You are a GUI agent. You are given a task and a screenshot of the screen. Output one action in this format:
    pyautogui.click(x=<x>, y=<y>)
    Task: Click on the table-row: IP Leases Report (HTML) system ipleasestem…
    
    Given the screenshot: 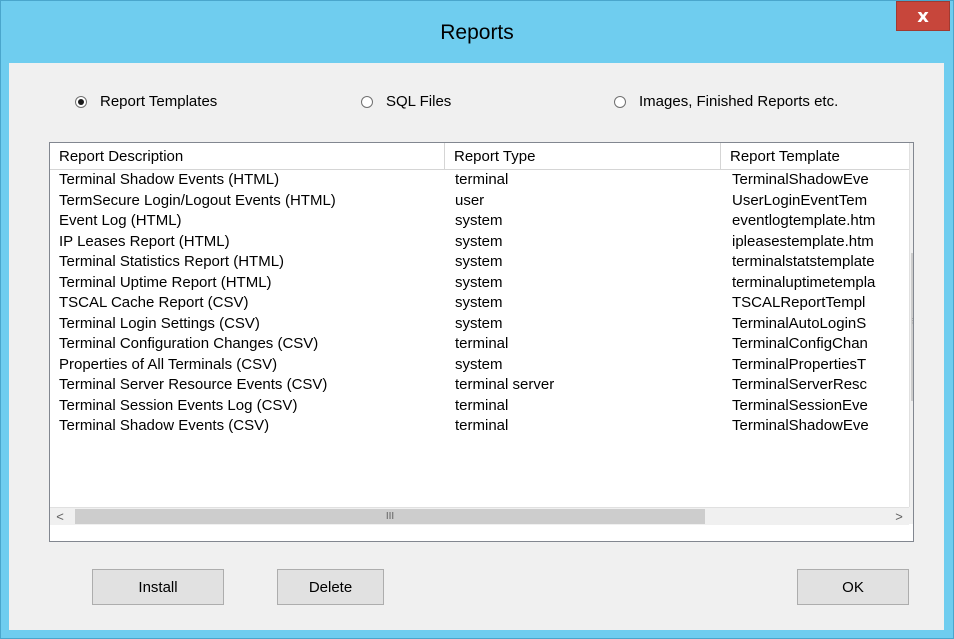 What is the action you would take?
    pyautogui.click(x=480, y=242)
    